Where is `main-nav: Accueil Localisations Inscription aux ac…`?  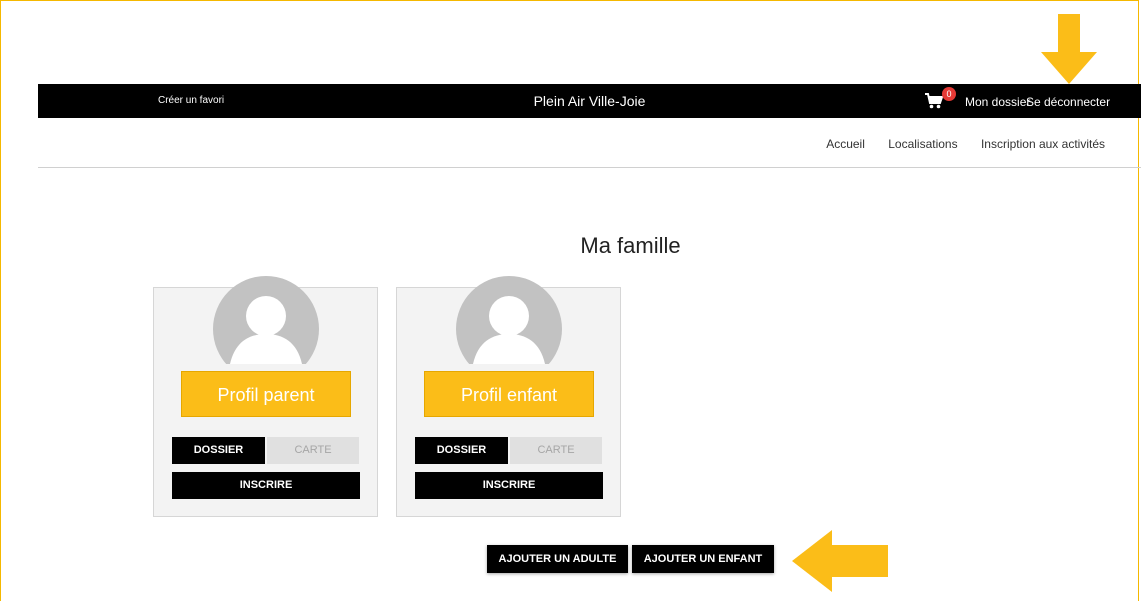 main-nav: Accueil Localisations Inscription aux ac… is located at coordinates (955, 144).